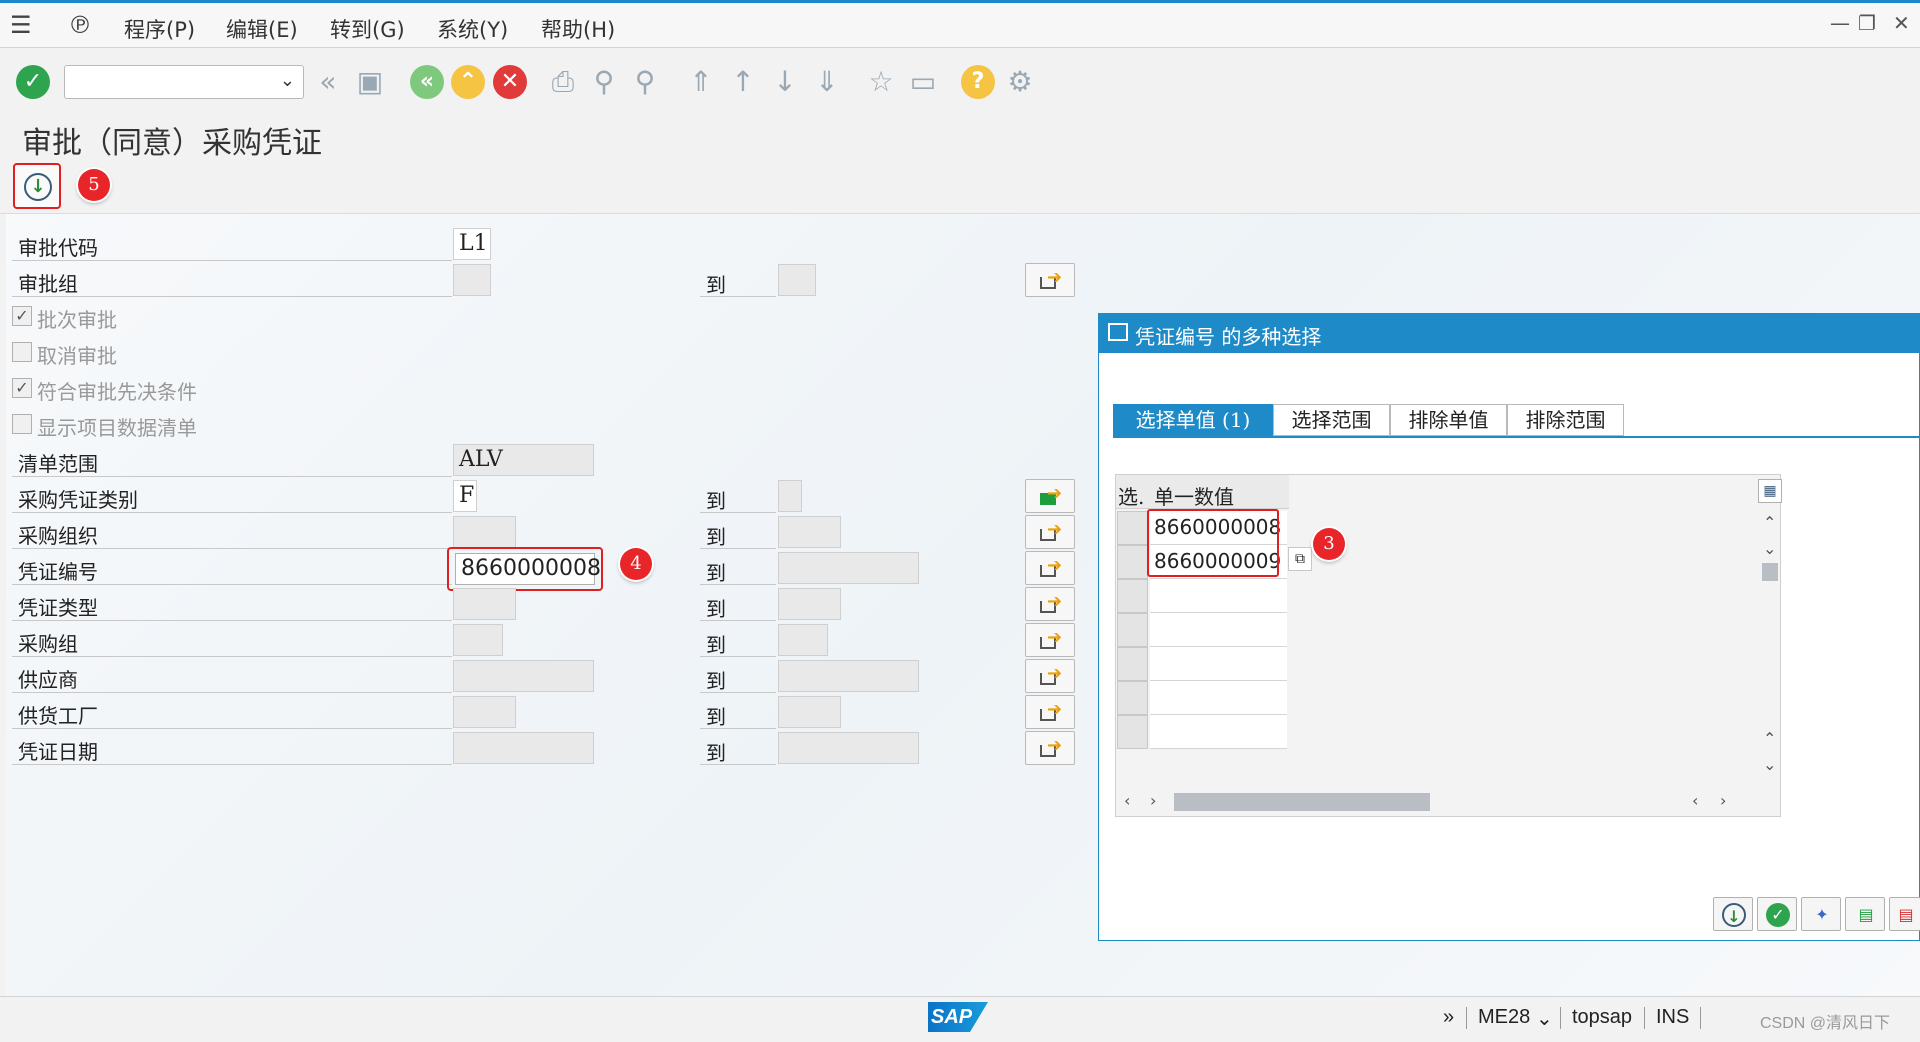  What do you see at coordinates (809, 712) in the screenshot?
I see `supplying-plant-to-input` at bounding box center [809, 712].